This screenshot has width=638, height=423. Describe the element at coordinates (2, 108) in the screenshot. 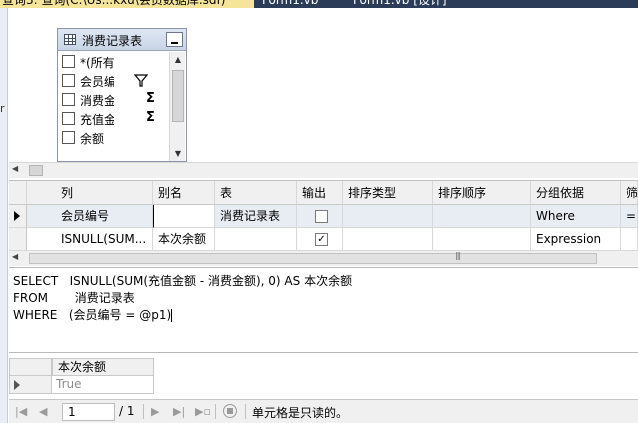

I see `dock-marker-icon: r` at that location.